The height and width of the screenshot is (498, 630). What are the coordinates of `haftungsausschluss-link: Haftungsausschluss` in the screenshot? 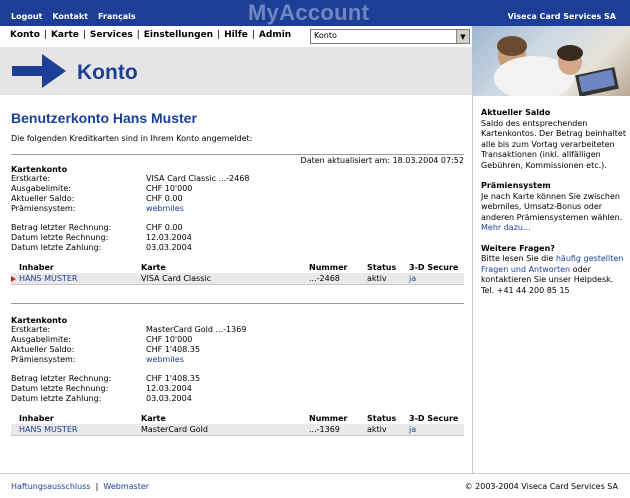 It's located at (51, 486).